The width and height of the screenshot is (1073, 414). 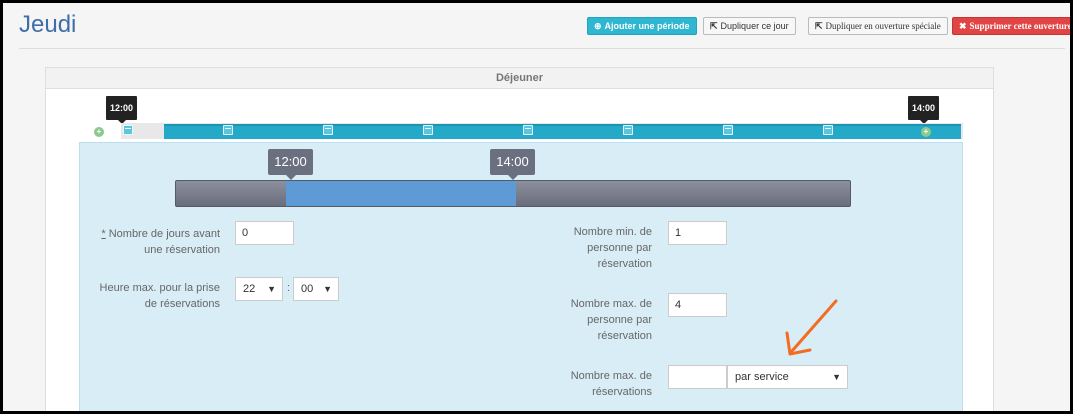 What do you see at coordinates (762, 377) in the screenshot?
I see `max-reservations-mode-value: par service` at bounding box center [762, 377].